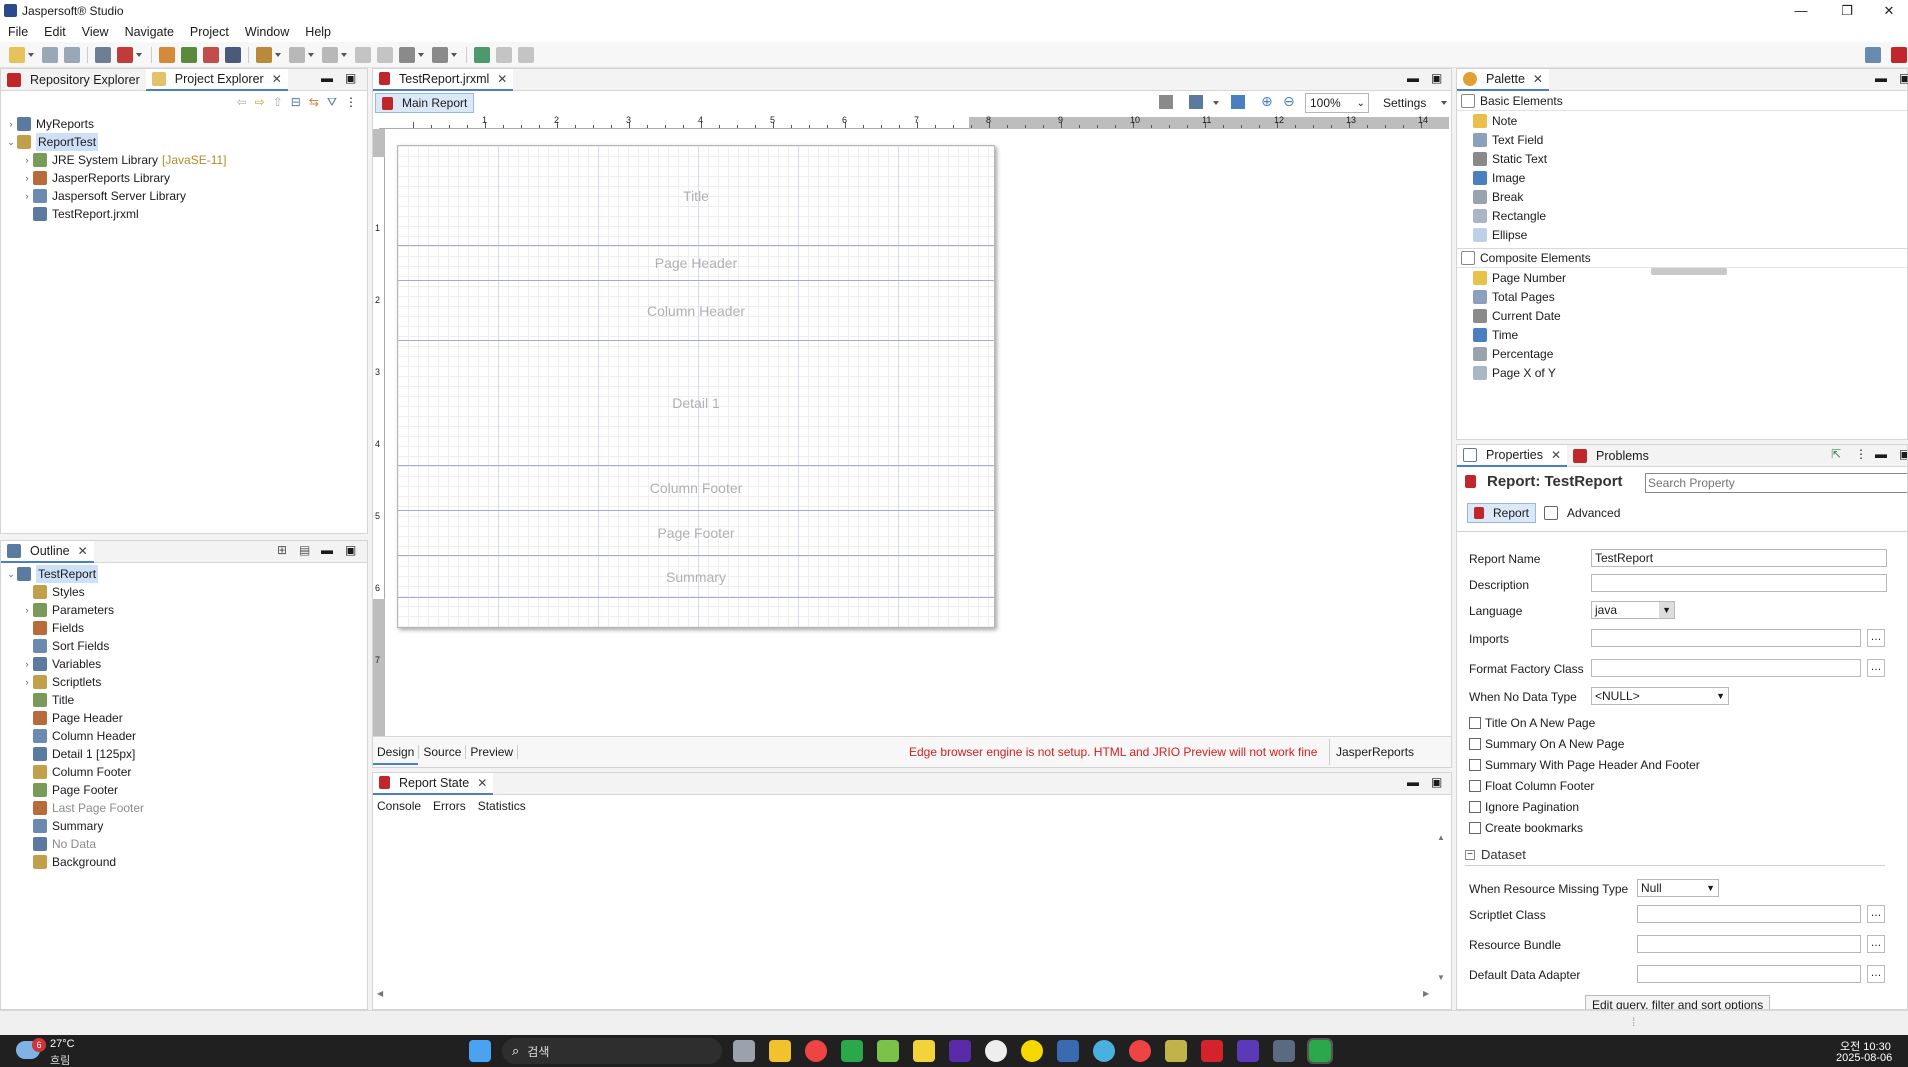 This screenshot has height=1067, width=1908. I want to click on option-checkbox-row: Summary With Page Header And Footer, so click(1584, 764).